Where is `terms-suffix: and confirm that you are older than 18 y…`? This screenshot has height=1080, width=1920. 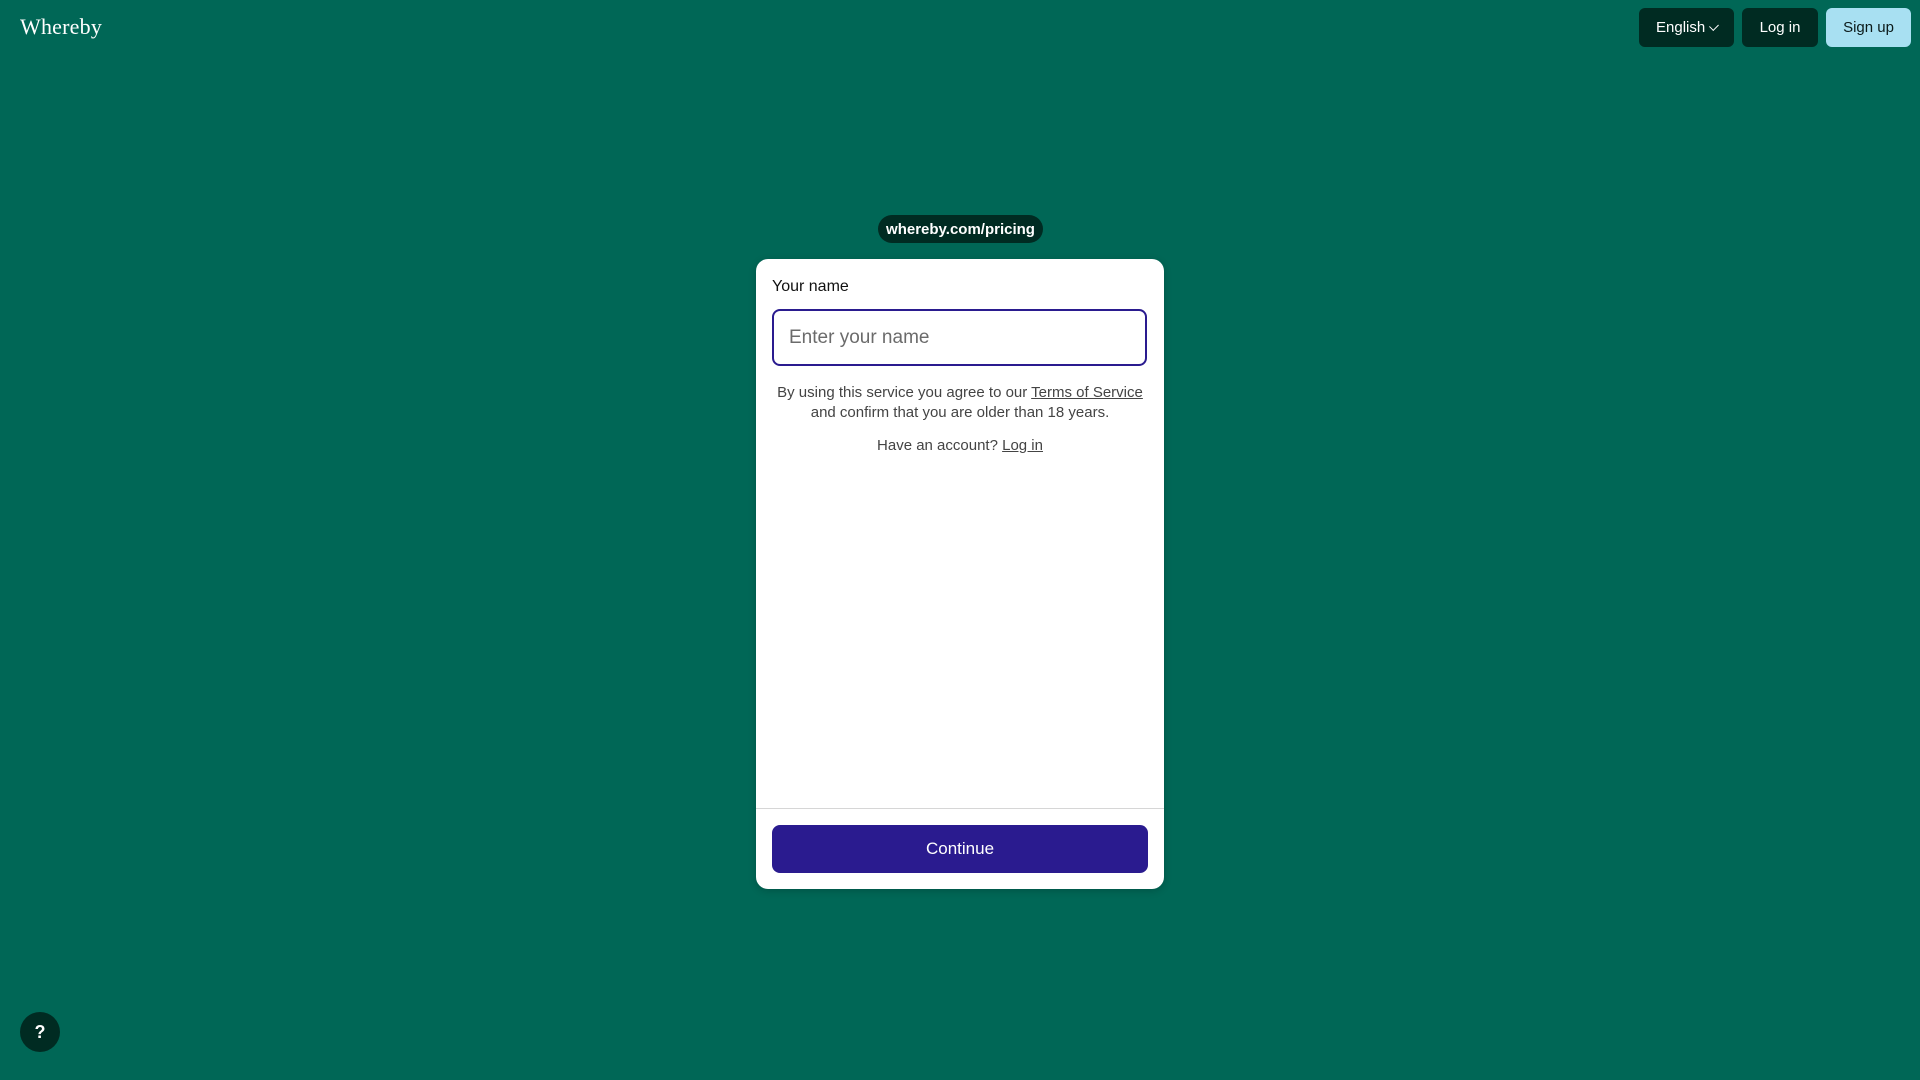
terms-suffix: and confirm that you are older than 18 y… is located at coordinates (960, 412).